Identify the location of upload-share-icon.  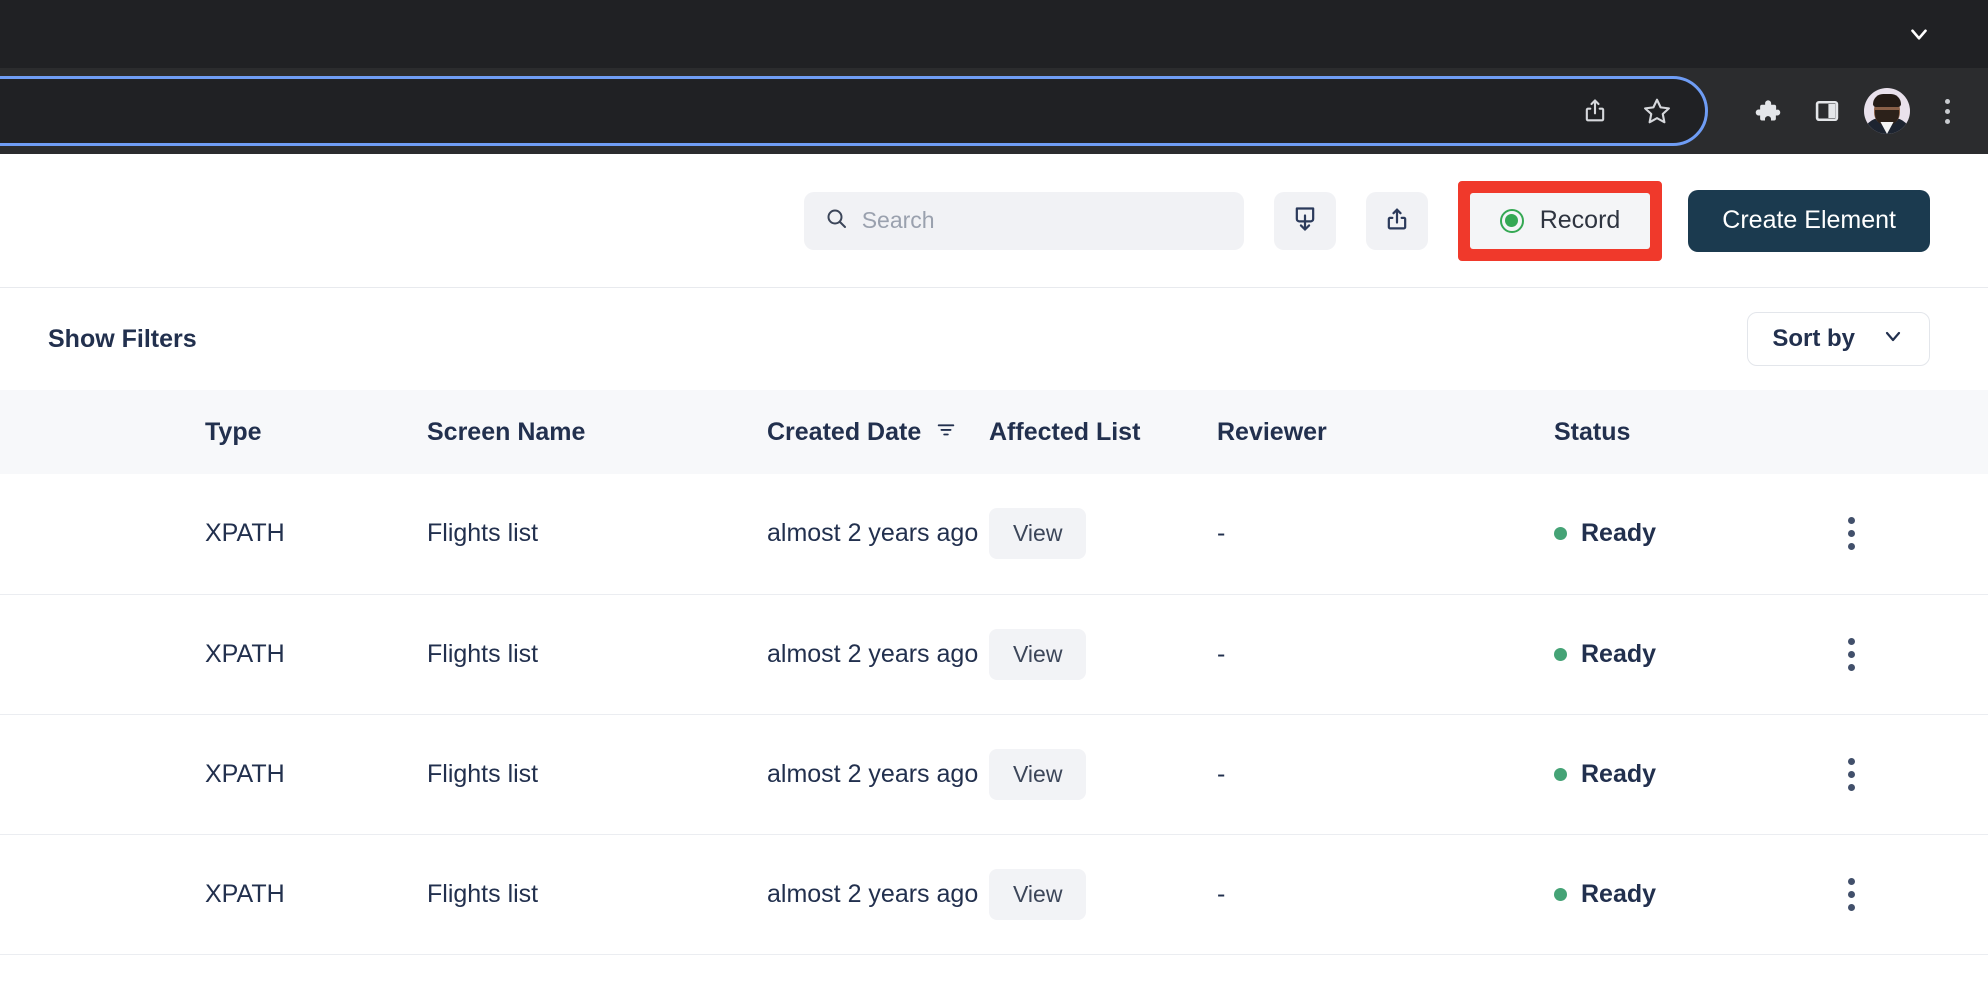
(1397, 220).